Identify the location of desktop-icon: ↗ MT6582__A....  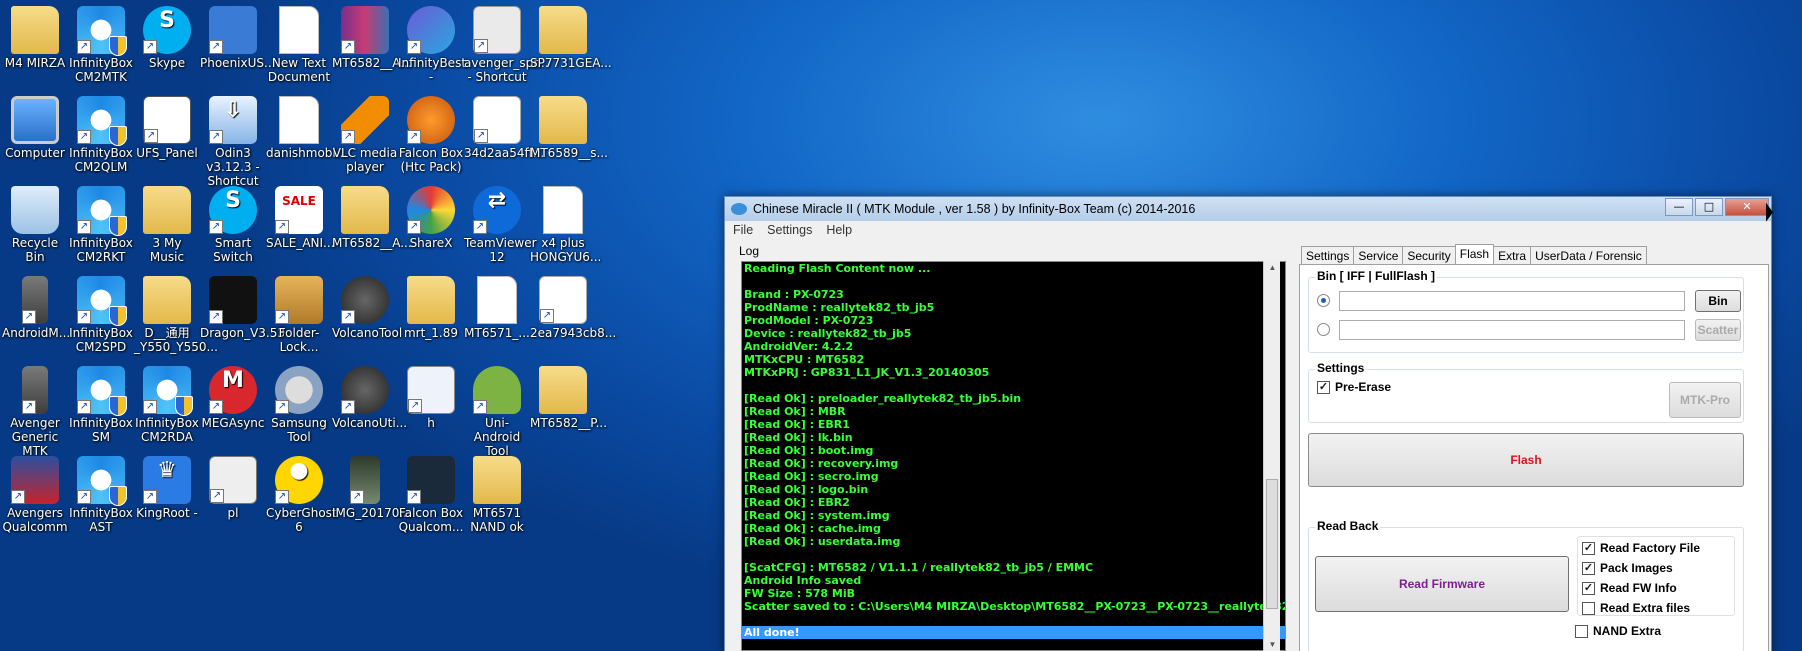
(372, 36).